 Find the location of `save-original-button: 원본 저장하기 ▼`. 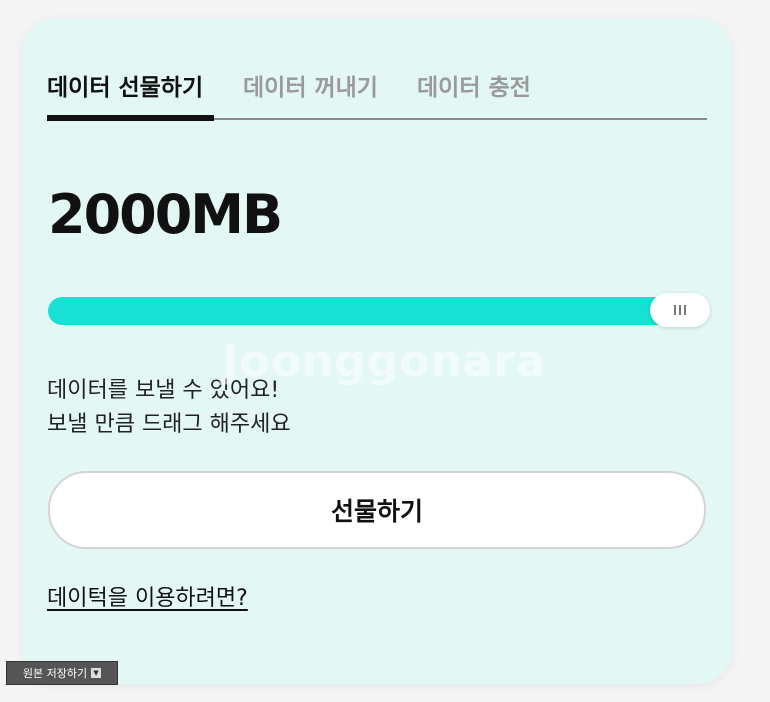

save-original-button: 원본 저장하기 ▼ is located at coordinates (62, 673).